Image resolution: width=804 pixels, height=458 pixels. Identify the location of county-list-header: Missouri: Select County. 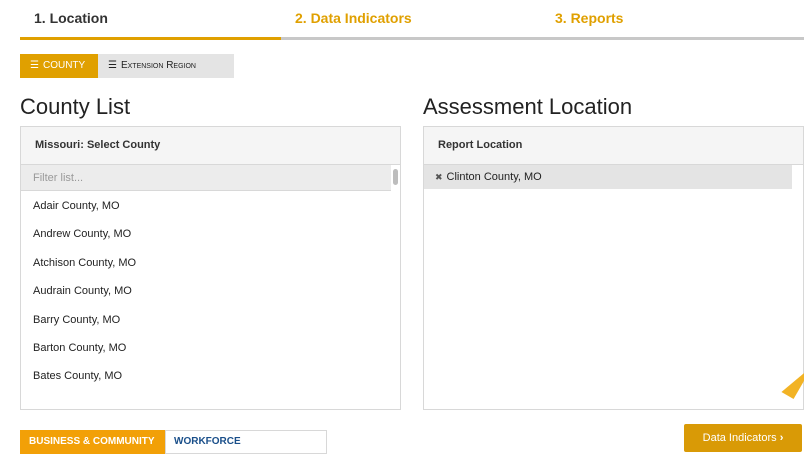
(210, 146).